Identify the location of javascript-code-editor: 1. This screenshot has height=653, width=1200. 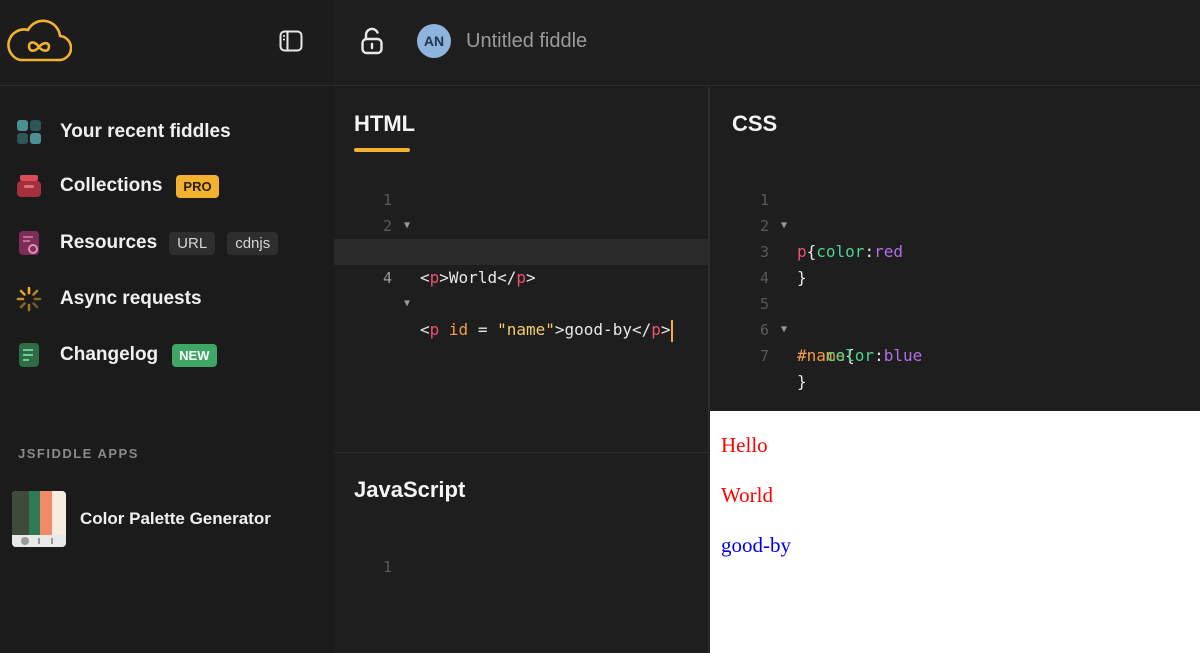
(521, 552).